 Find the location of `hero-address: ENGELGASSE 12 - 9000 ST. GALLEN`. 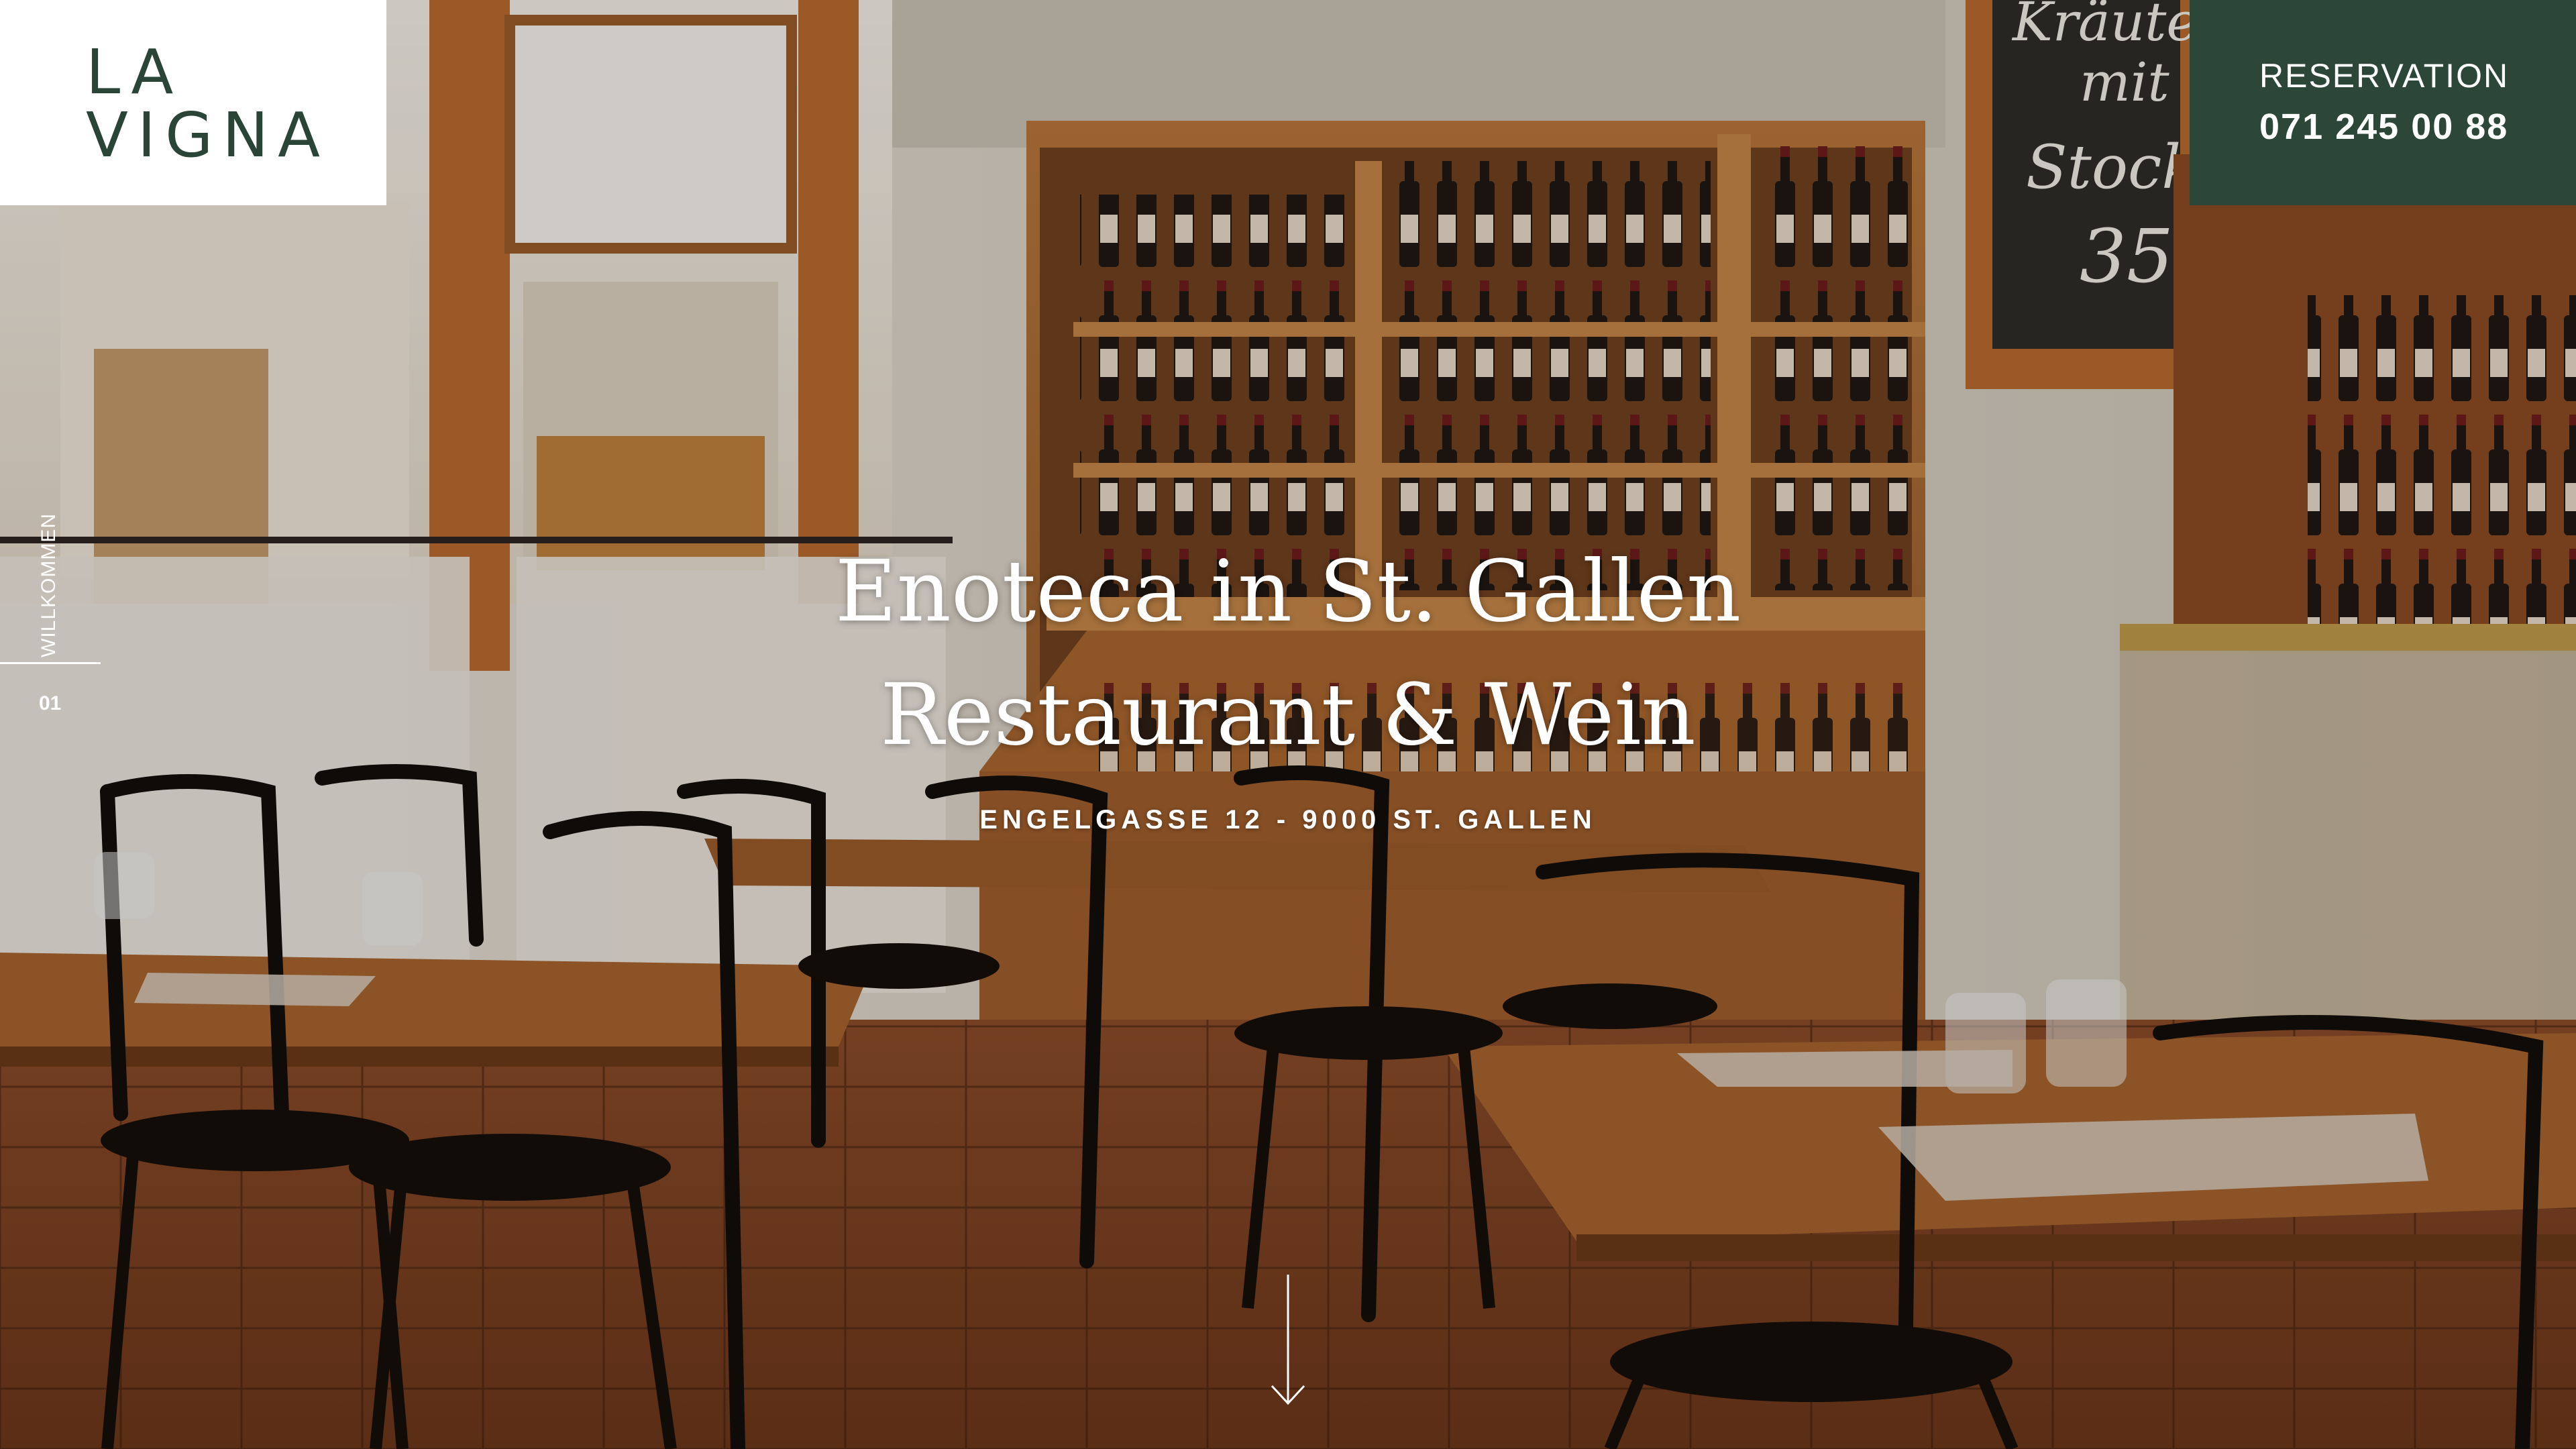

hero-address: ENGELGASSE 12 - 9000 ST. GALLEN is located at coordinates (1288, 820).